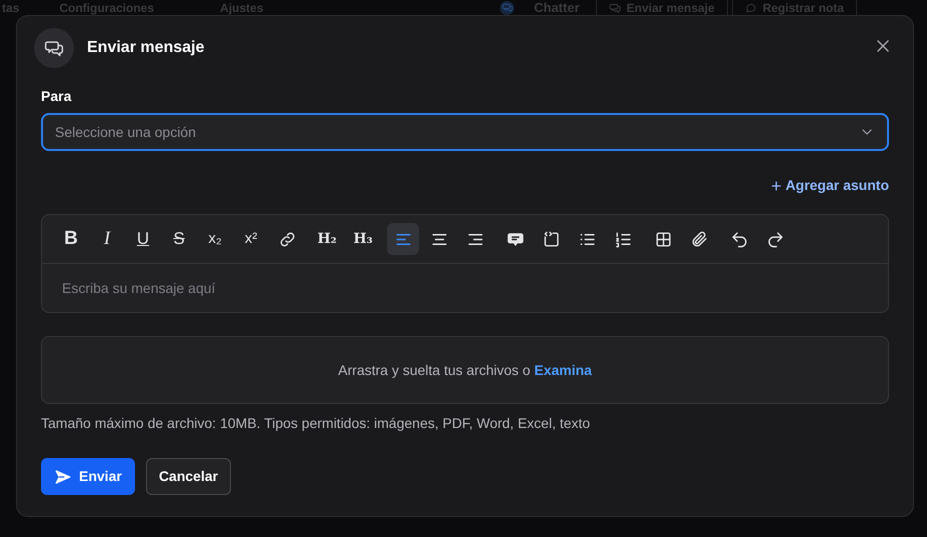 This screenshot has height=537, width=927. I want to click on table-icon, so click(663, 239).